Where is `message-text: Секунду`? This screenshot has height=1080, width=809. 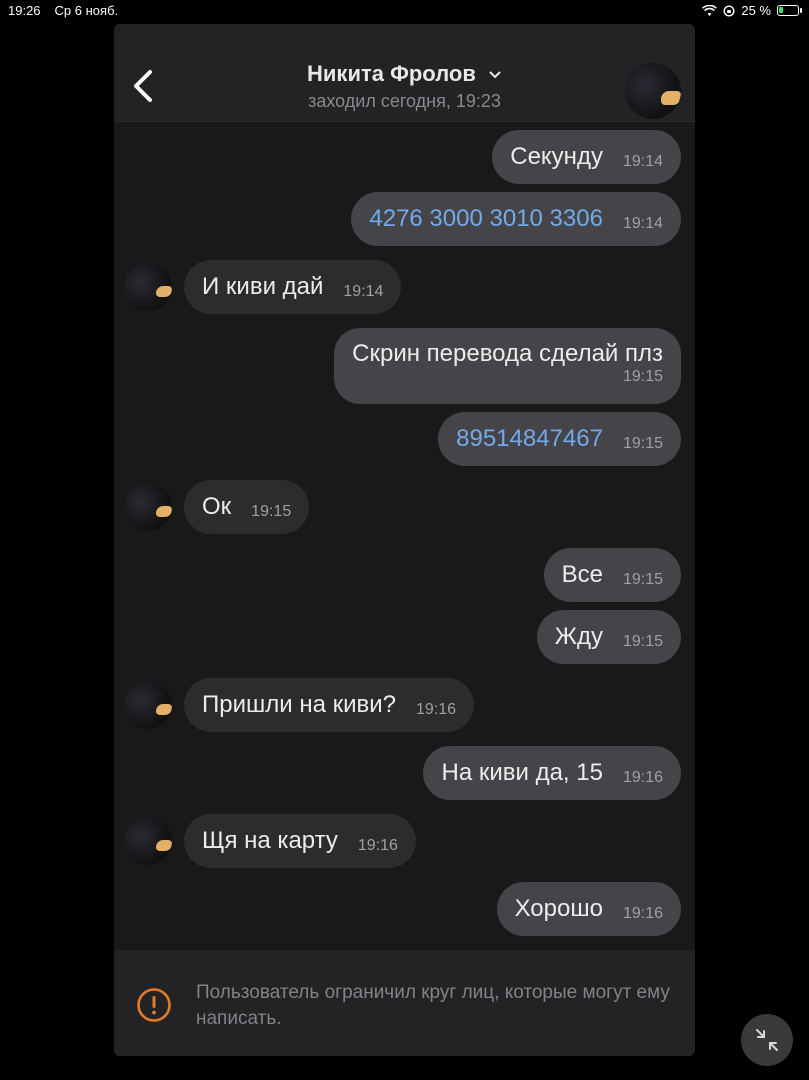
message-text: Секунду is located at coordinates (556, 156).